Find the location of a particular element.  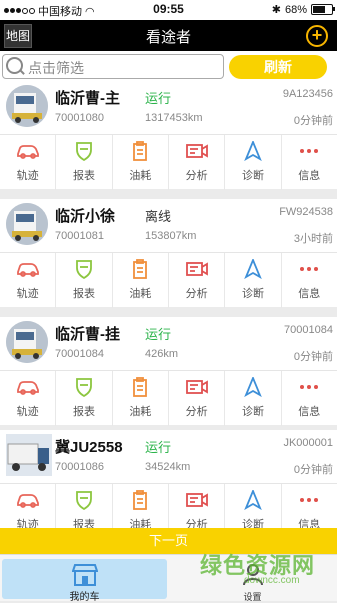

vehicle-name: 临沂曹-挂 is located at coordinates (87, 334).